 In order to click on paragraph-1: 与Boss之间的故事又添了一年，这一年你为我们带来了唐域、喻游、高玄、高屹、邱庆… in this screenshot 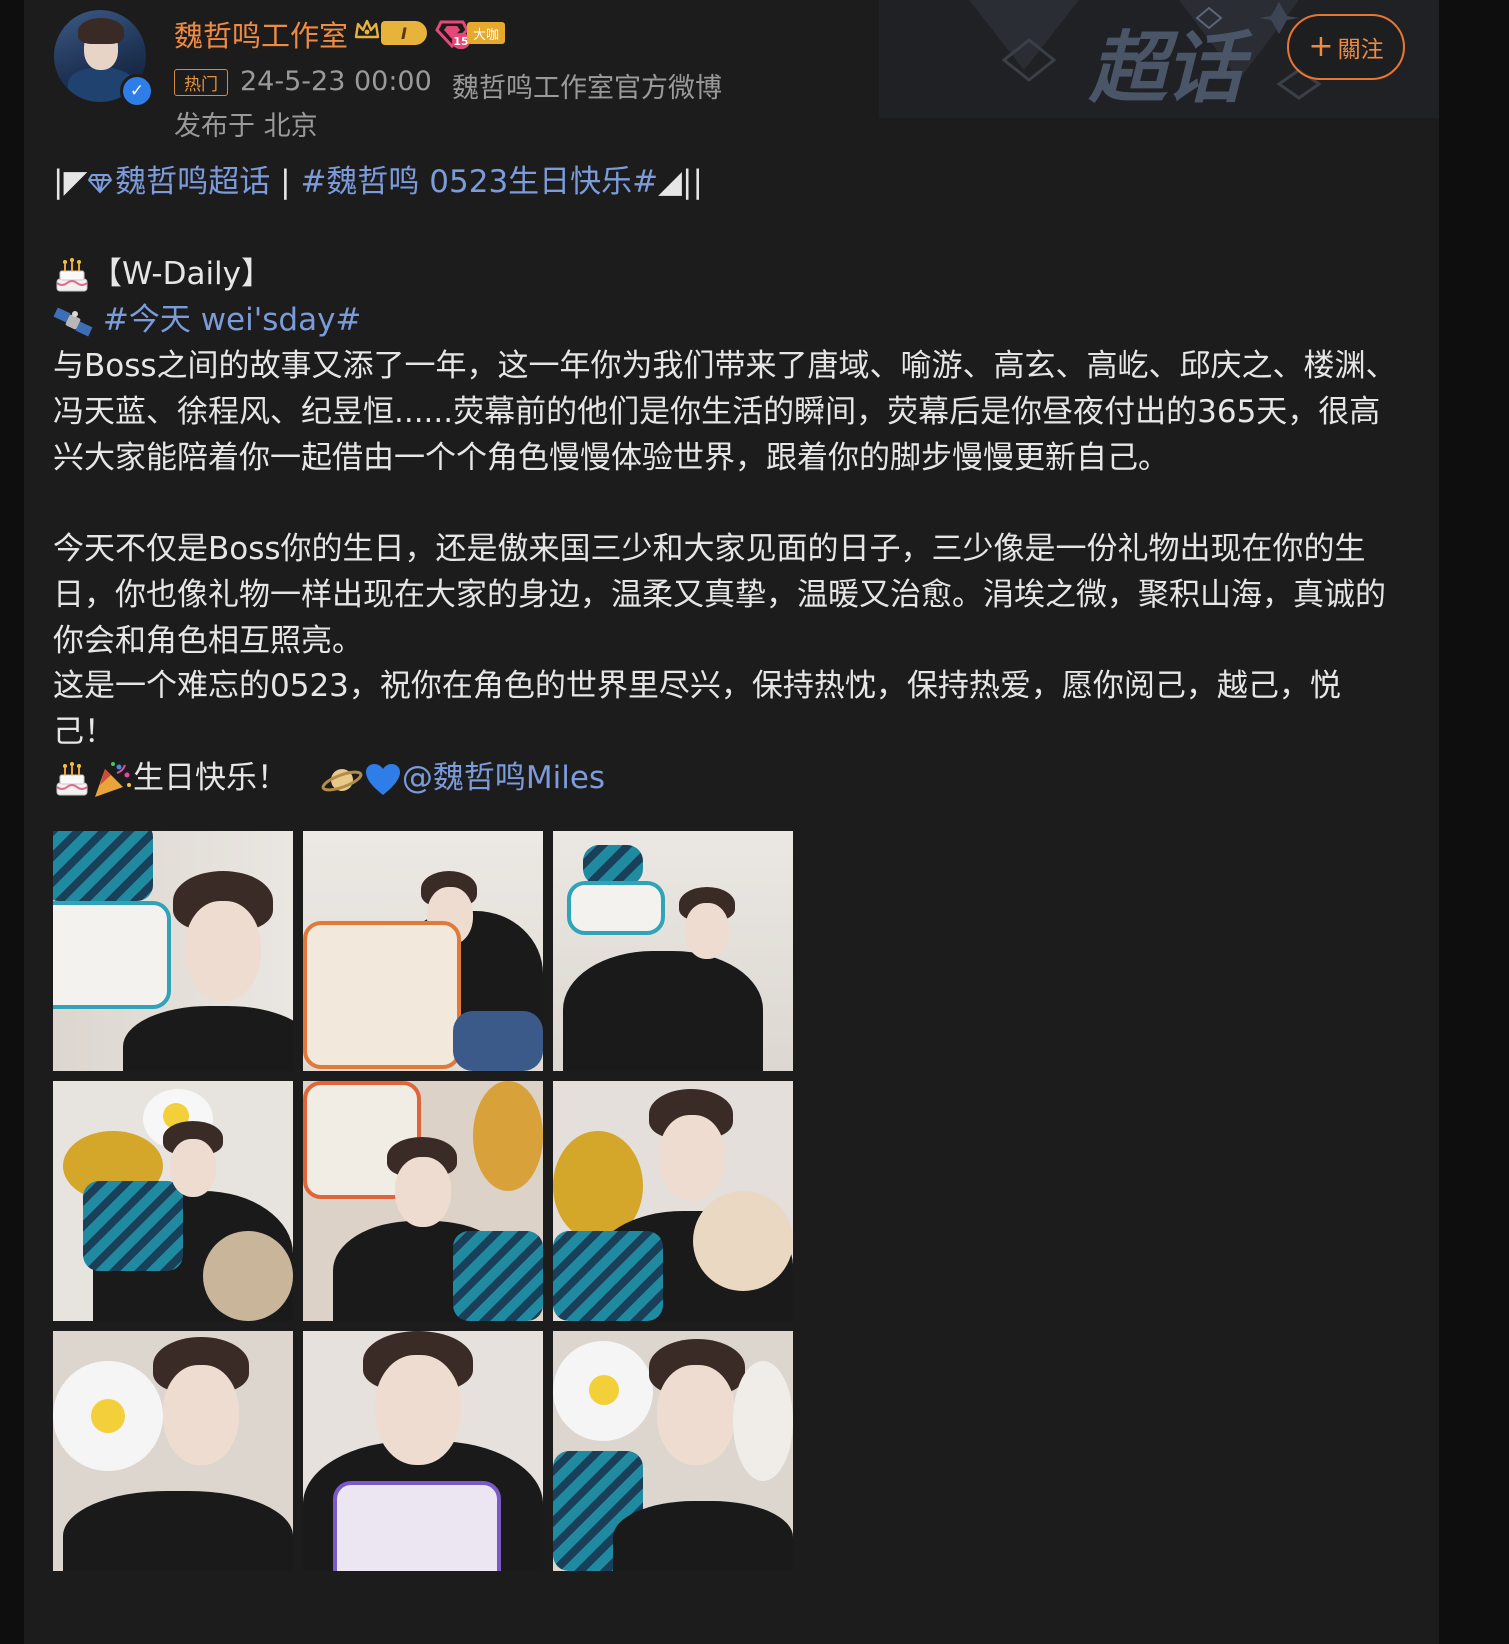, I will do `click(725, 412)`.